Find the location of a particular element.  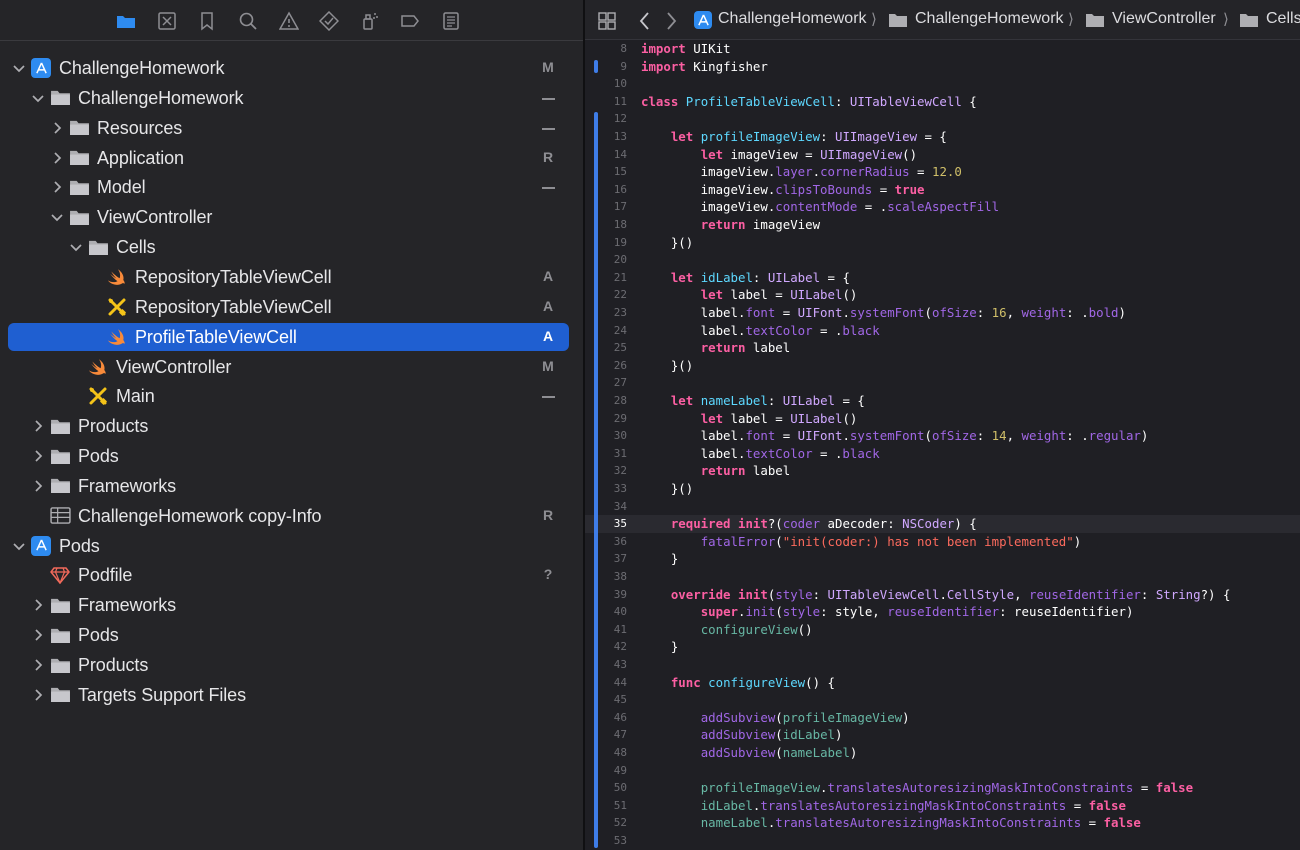

code-line: import UIKit is located at coordinates (686, 49).